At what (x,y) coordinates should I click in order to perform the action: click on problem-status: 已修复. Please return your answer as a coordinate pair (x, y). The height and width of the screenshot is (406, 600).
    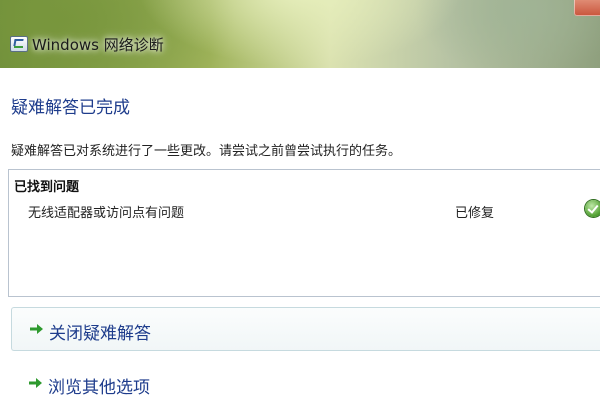
    Looking at the image, I should click on (475, 213).